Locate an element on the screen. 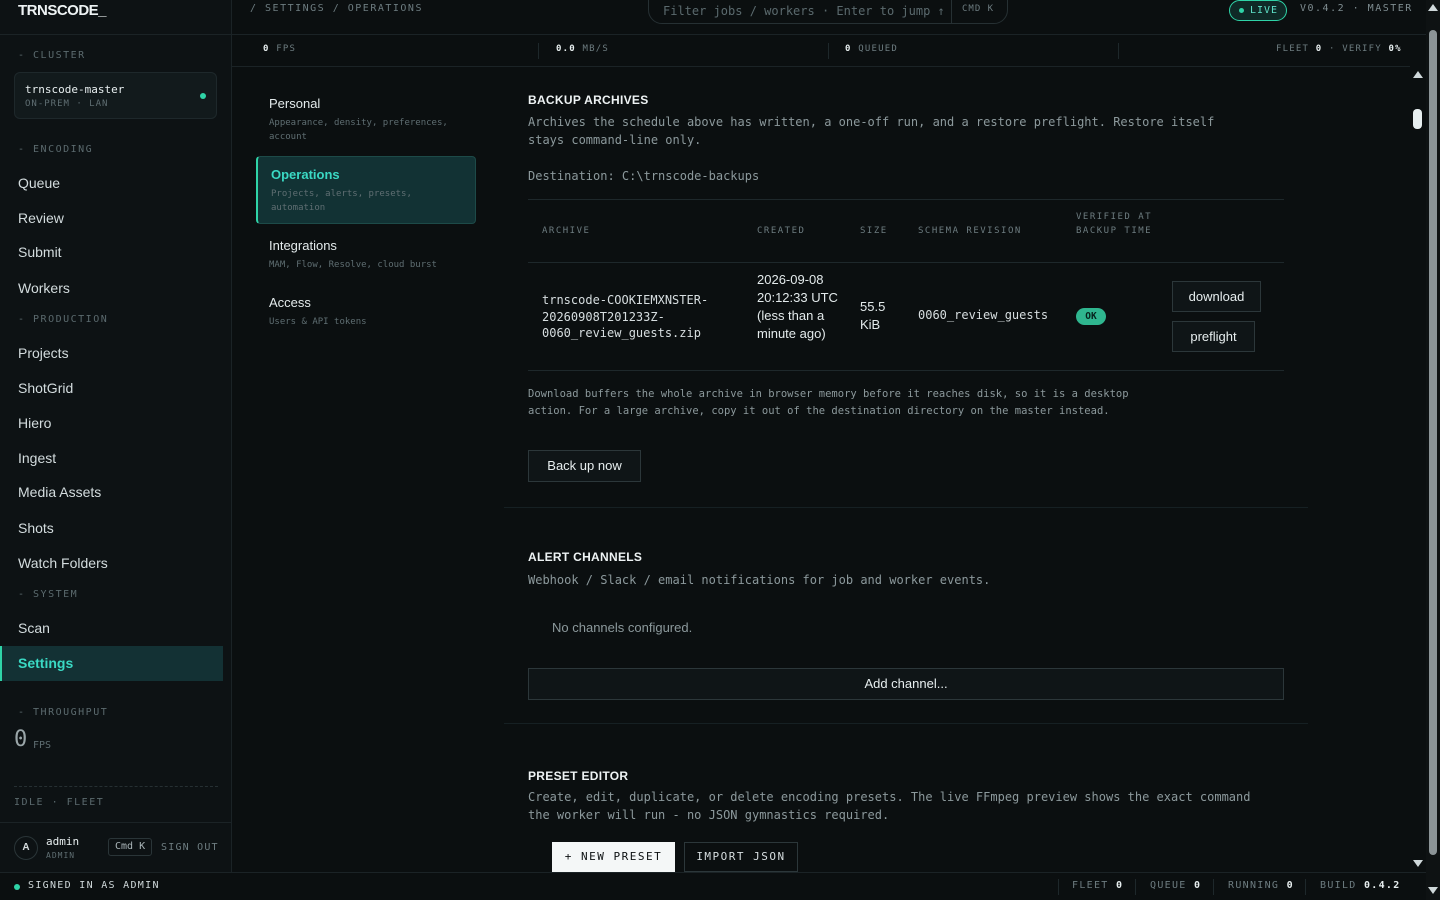 Image resolution: width=1440 pixels, height=900 pixels. backup-destination: Destination: C:\trnscode-backups is located at coordinates (644, 176).